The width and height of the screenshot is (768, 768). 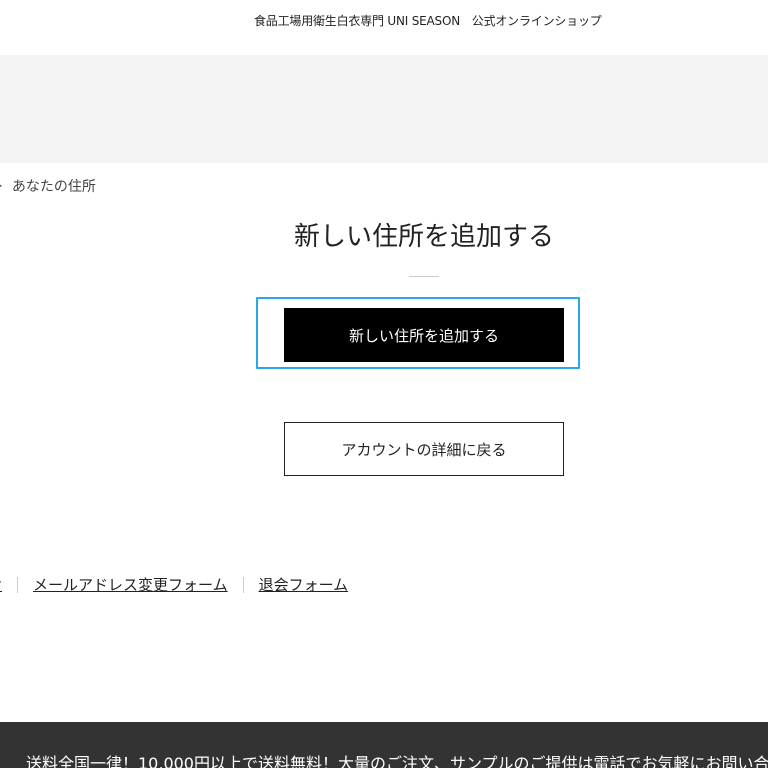 What do you see at coordinates (424, 276) in the screenshot?
I see `title-divider` at bounding box center [424, 276].